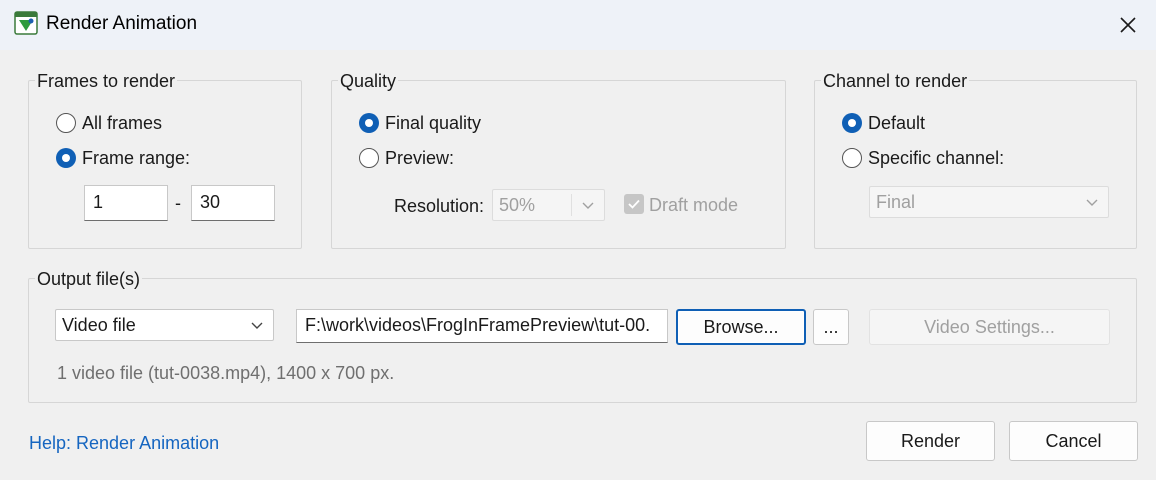 The image size is (1156, 480). Describe the element at coordinates (433, 122) in the screenshot. I see `final-quality-label: Final quality` at that location.